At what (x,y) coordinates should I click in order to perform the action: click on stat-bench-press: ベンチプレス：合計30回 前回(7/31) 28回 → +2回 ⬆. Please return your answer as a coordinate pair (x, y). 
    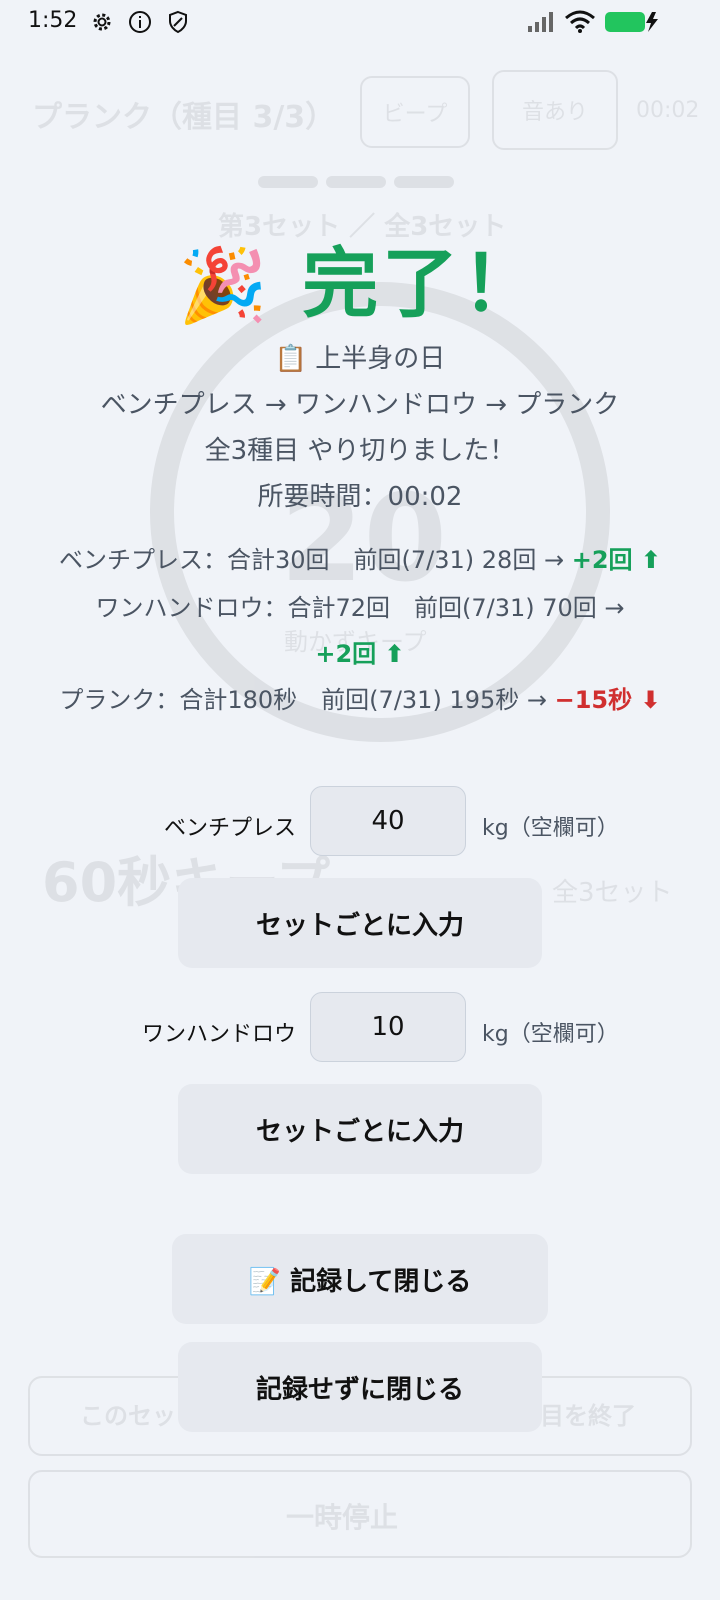
    Looking at the image, I should click on (360, 560).